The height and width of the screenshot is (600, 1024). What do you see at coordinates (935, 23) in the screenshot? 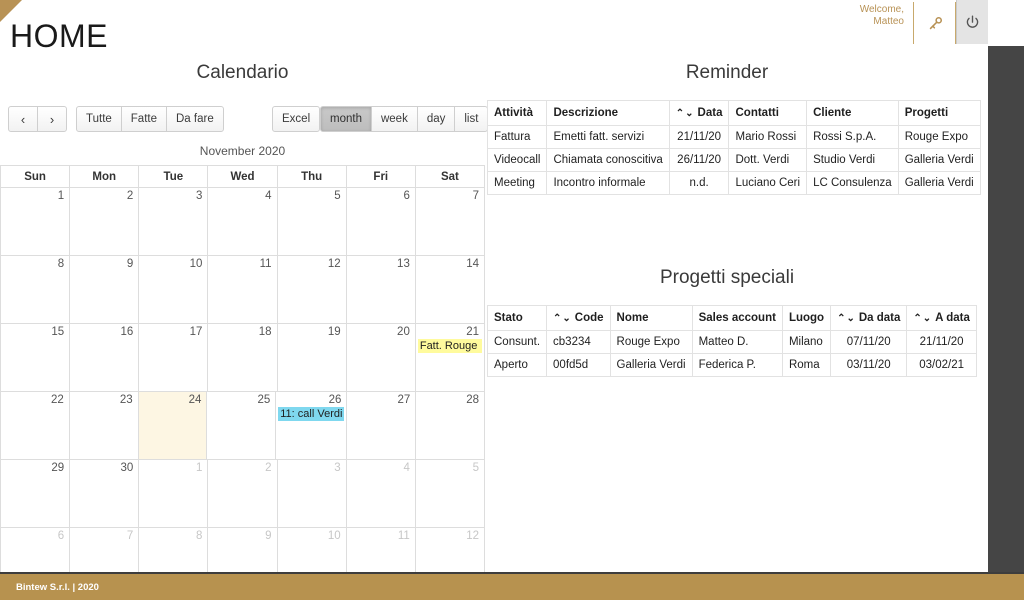
I see `key-icon` at bounding box center [935, 23].